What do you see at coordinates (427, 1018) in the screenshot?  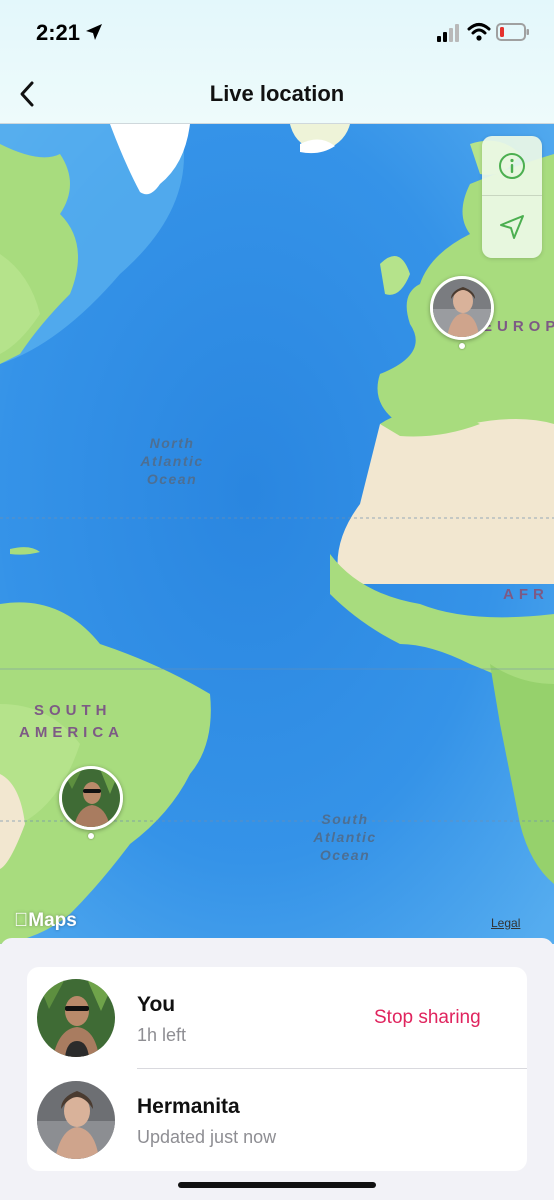 I see `stop-sharing-button: Stop sharing` at bounding box center [427, 1018].